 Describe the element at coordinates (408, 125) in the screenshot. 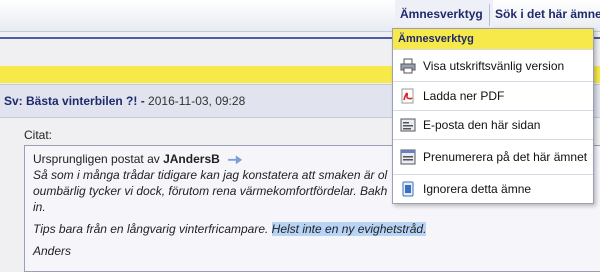

I see `email-icon` at that location.